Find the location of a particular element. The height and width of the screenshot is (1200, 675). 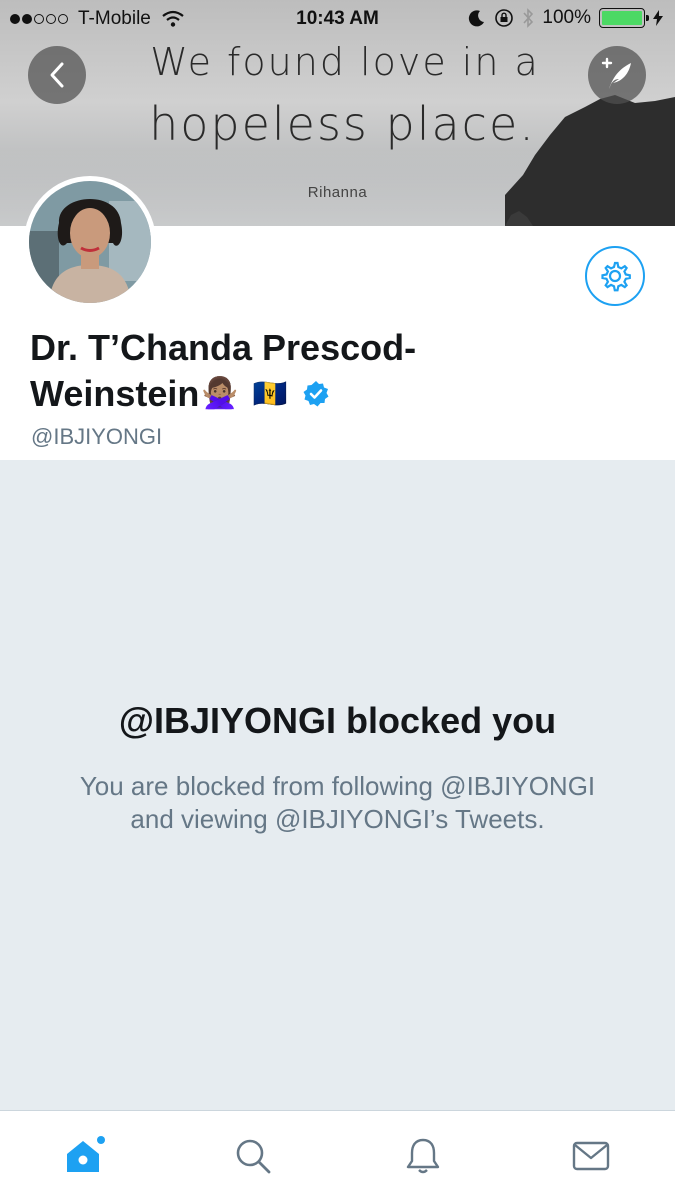

settings-button is located at coordinates (615, 276).